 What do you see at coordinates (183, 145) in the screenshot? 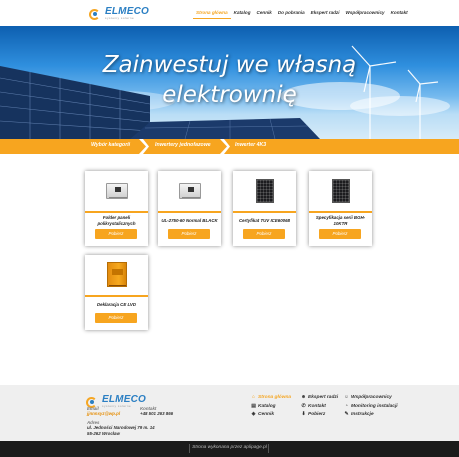
I see `breadcrumb-item-subcategory: Inwertery jednofazowe` at bounding box center [183, 145].